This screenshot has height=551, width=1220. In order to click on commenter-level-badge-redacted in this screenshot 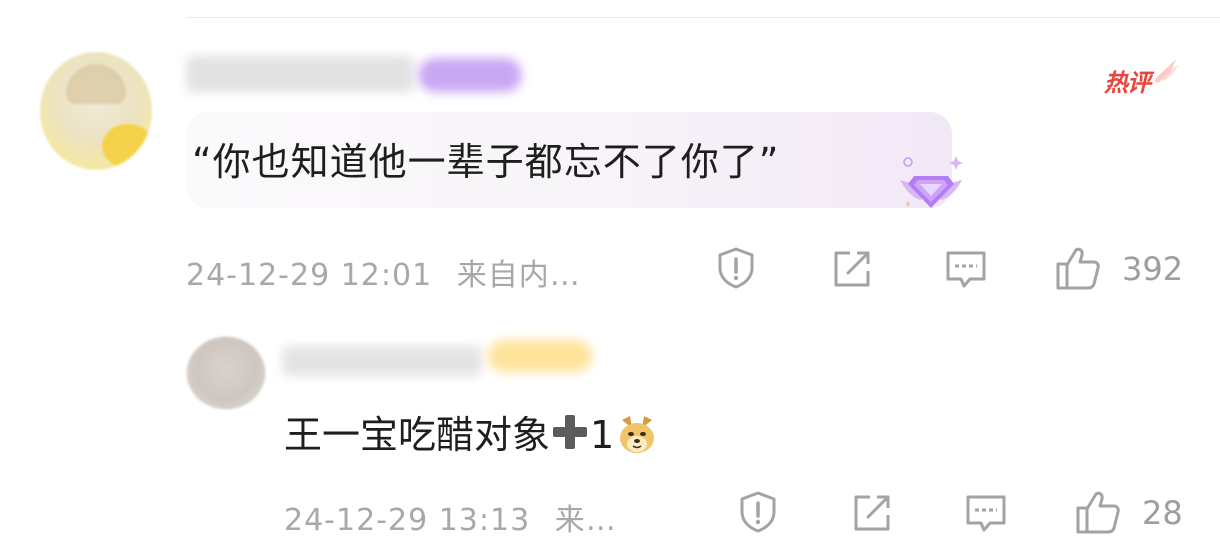, I will do `click(470, 75)`.